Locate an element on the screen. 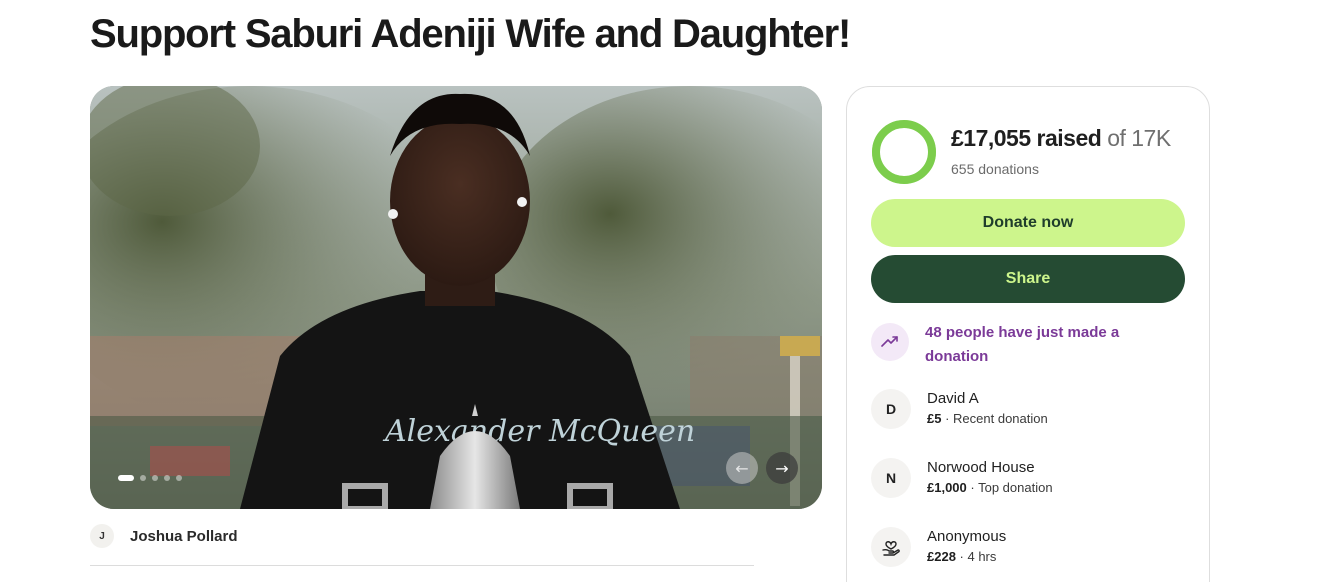 The height and width of the screenshot is (582, 1318). previous-slide-button: ← is located at coordinates (742, 468).